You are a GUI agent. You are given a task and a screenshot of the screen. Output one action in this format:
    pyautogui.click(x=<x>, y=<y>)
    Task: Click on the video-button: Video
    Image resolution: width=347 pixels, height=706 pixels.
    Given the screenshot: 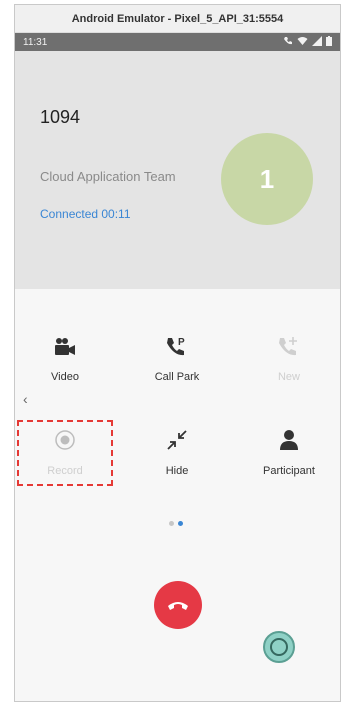 What is the action you would take?
    pyautogui.click(x=65, y=356)
    